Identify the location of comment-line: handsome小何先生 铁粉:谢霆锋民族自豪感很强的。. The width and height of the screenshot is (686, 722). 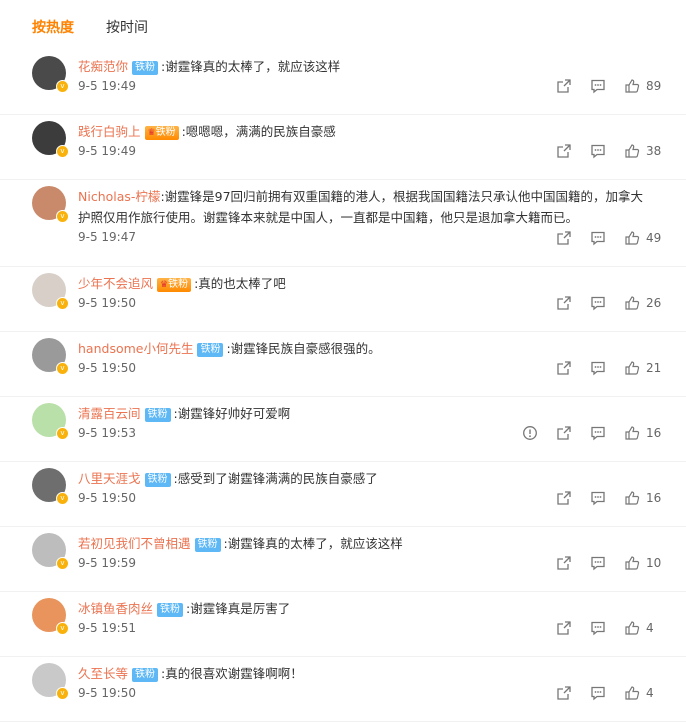
(366, 348).